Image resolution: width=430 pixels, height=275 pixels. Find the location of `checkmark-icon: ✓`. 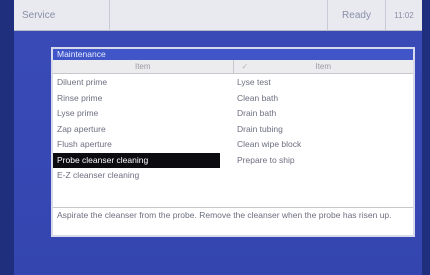

checkmark-icon: ✓ is located at coordinates (245, 66).